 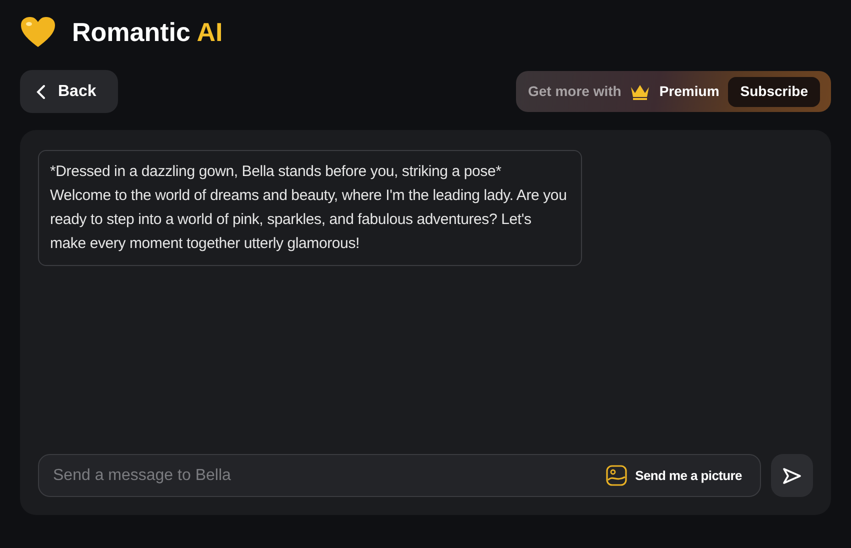 I want to click on send-button, so click(x=792, y=475).